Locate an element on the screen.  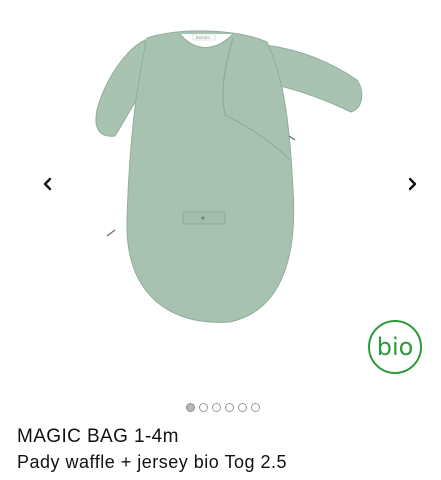
product-title: MAGIC BAG 1-4m is located at coordinates (98, 437).